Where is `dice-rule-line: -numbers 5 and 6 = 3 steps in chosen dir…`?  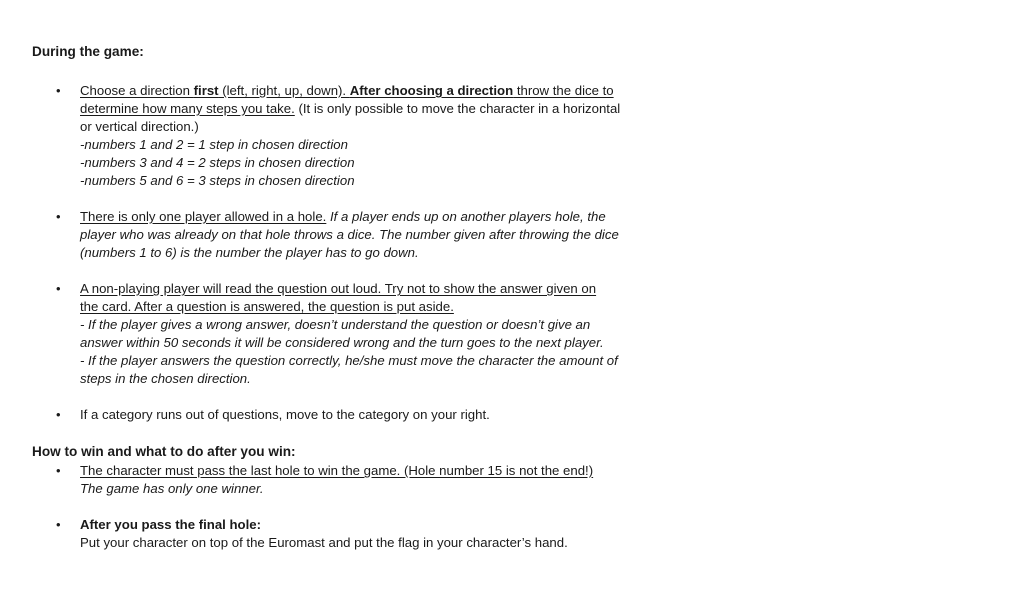 dice-rule-line: -numbers 5 and 6 = 3 steps in chosen dir… is located at coordinates (217, 180).